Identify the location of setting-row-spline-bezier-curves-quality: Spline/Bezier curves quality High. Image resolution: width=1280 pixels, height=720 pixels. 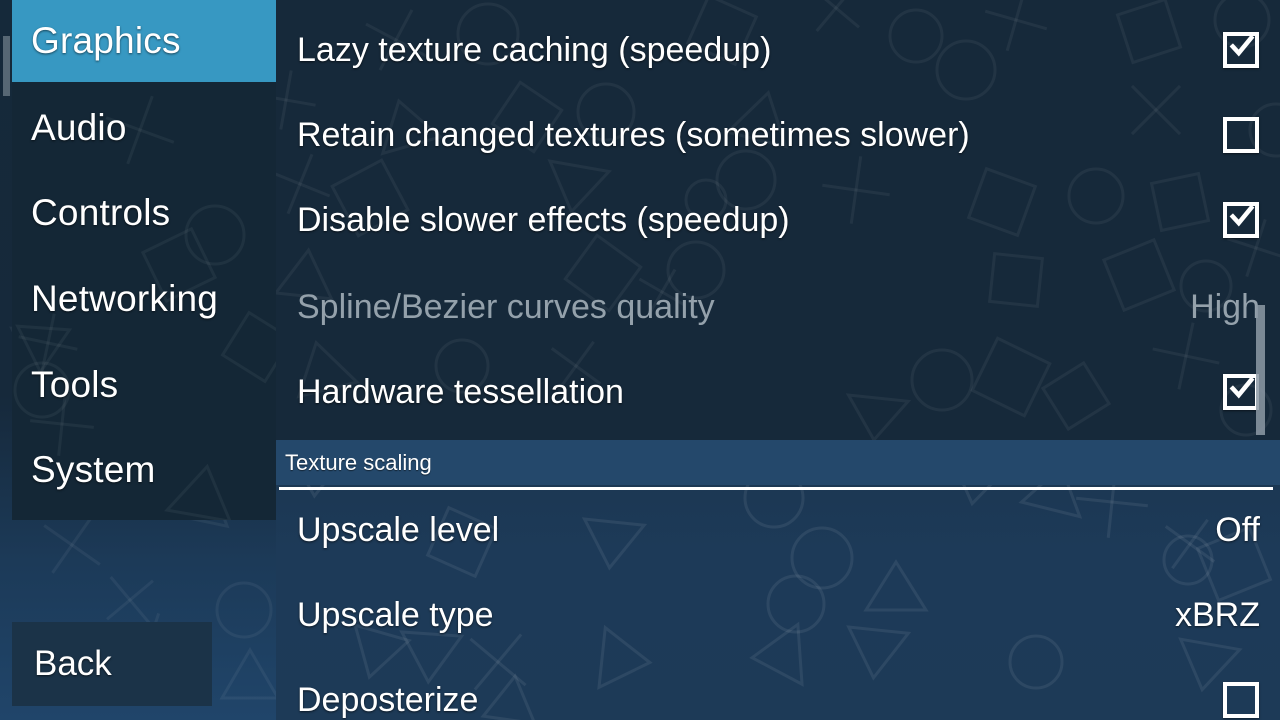
(778, 307).